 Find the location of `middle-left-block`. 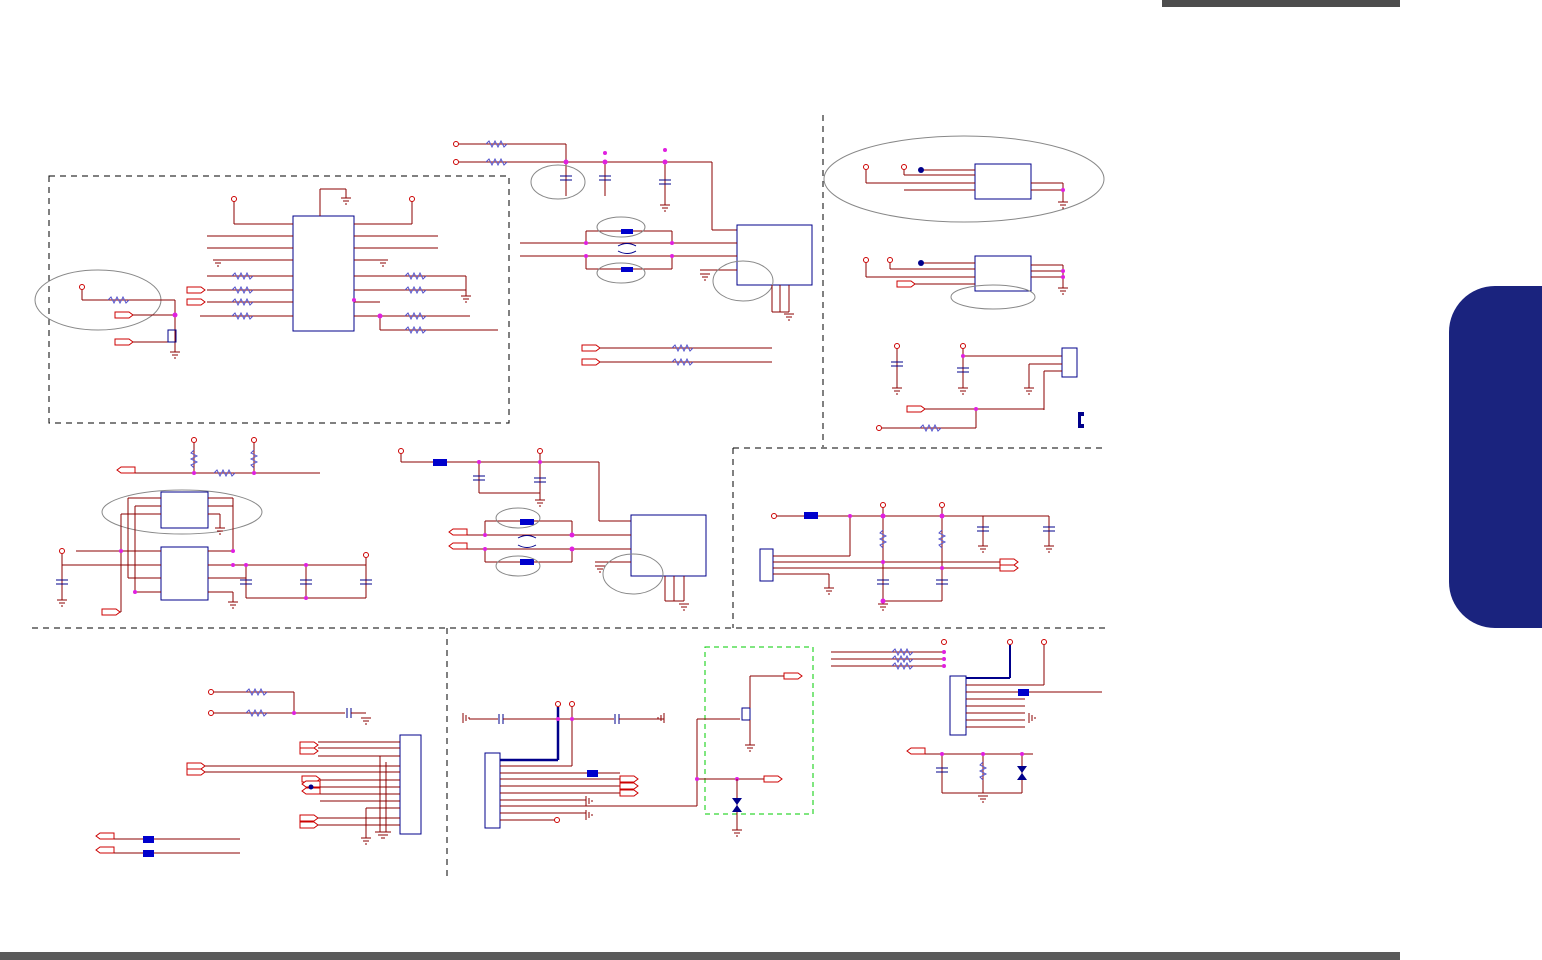

middle-left-block is located at coordinates (214, 526).